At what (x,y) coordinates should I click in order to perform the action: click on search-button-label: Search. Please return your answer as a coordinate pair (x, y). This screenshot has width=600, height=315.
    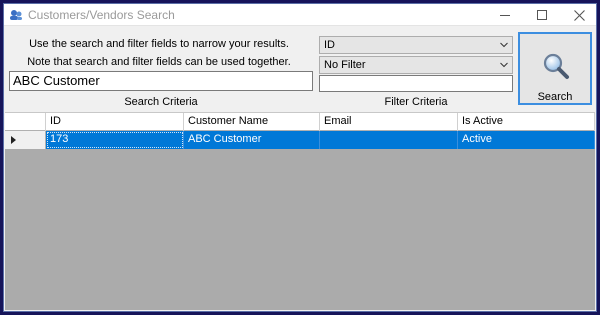
    Looking at the image, I should click on (555, 97).